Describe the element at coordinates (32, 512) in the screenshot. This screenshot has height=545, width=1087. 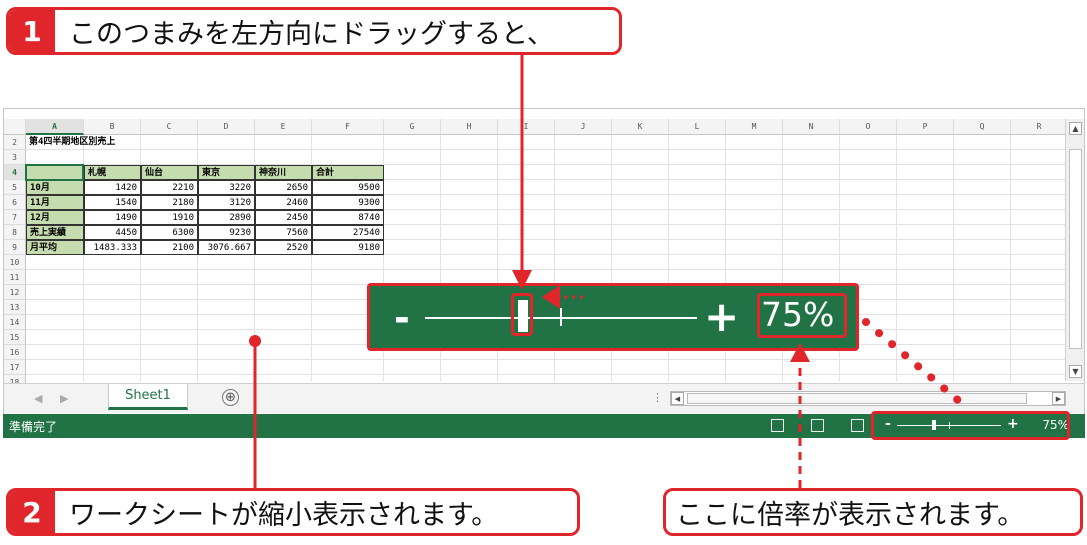
I see `callout-number: 2` at that location.